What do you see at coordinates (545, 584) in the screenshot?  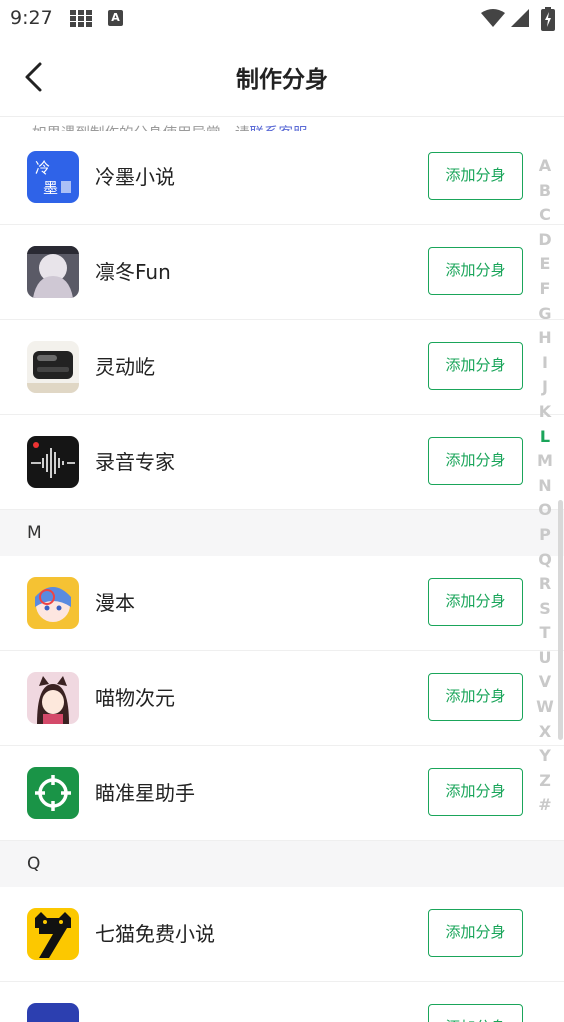 I see `index-letter: R` at bounding box center [545, 584].